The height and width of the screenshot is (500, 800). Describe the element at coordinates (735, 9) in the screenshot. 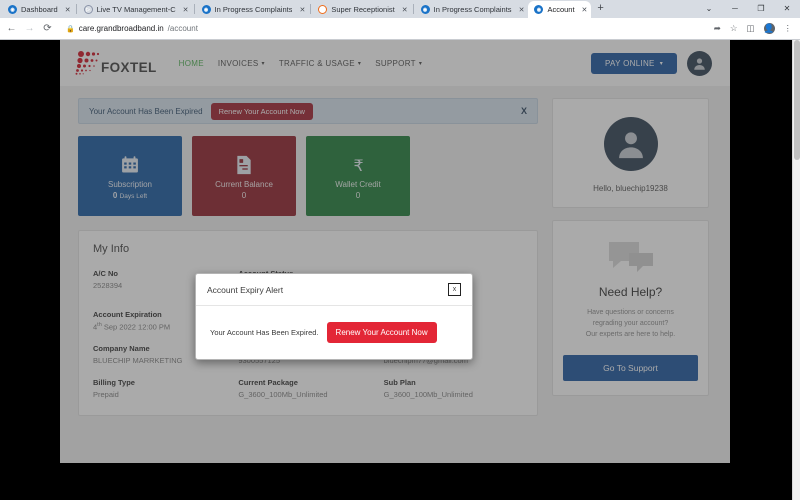

I see `minimize-button: ─` at that location.